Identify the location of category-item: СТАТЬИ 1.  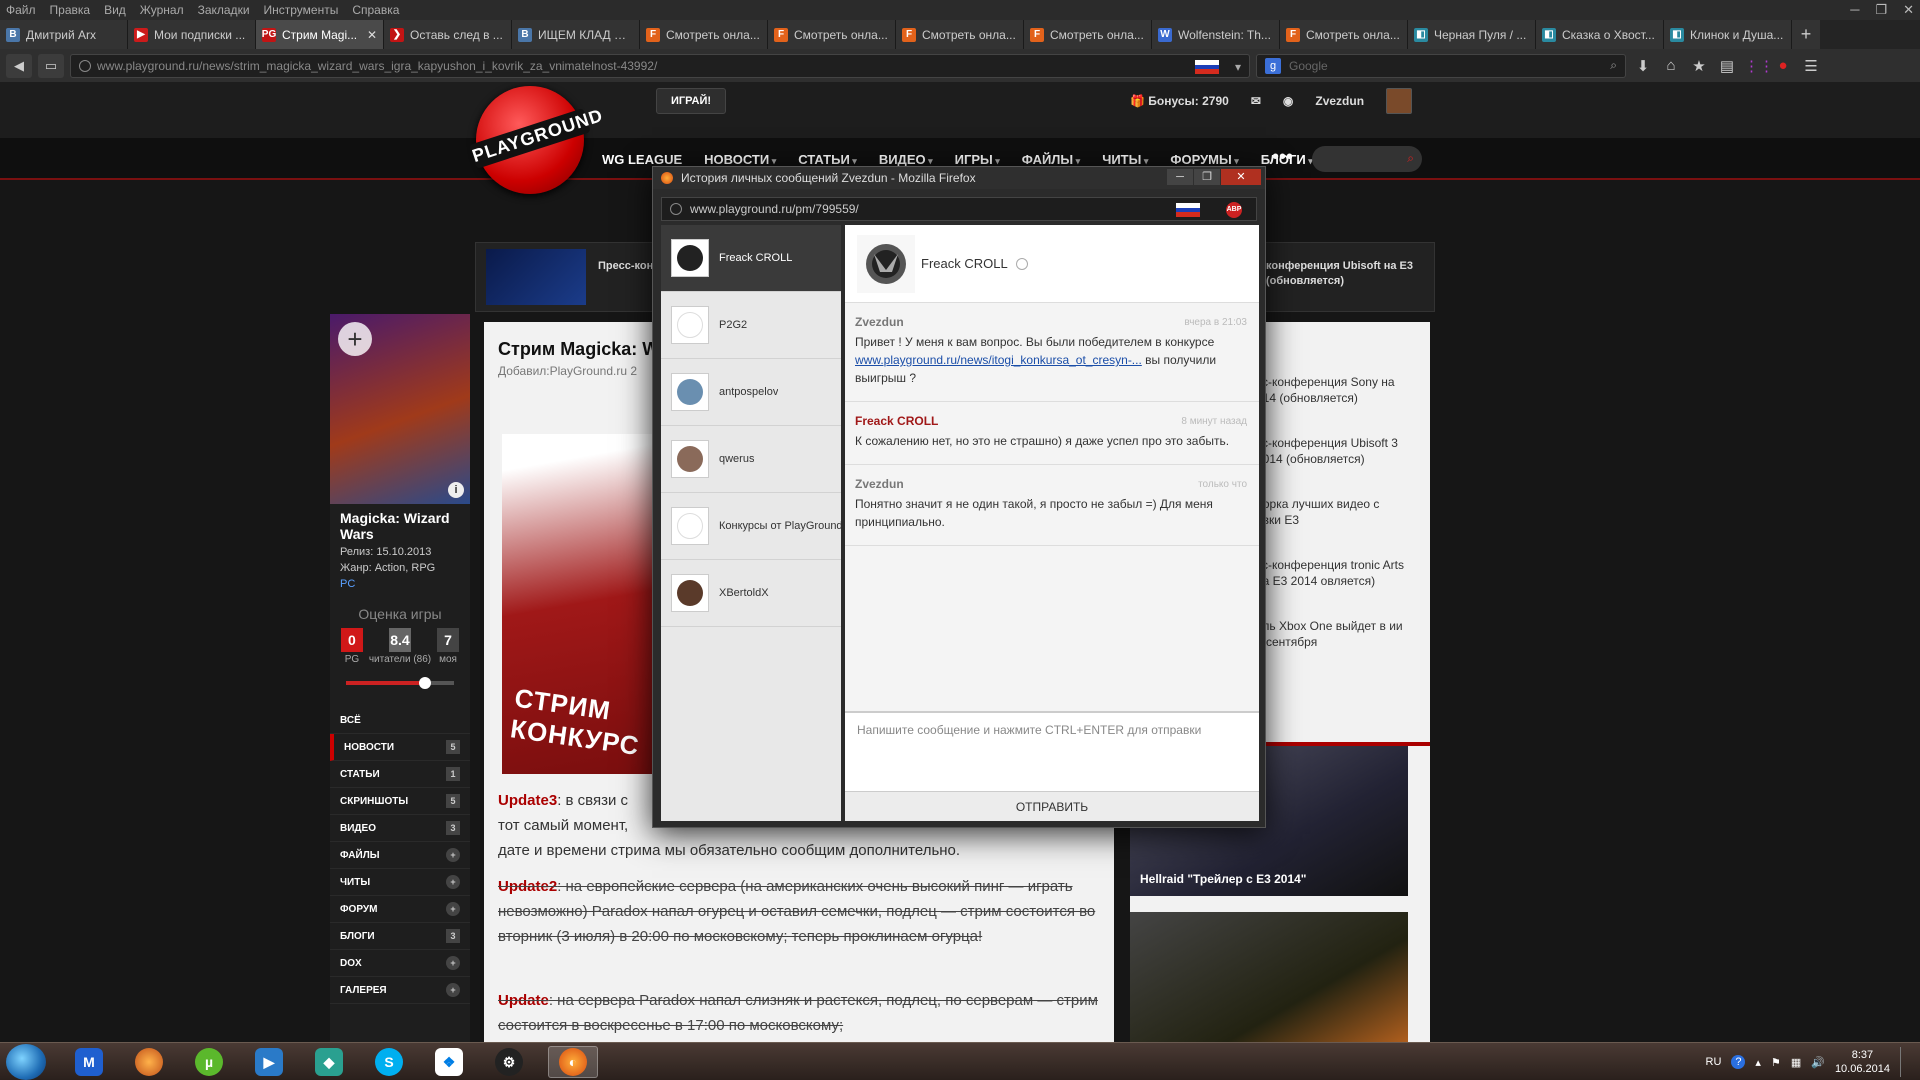
(400, 774).